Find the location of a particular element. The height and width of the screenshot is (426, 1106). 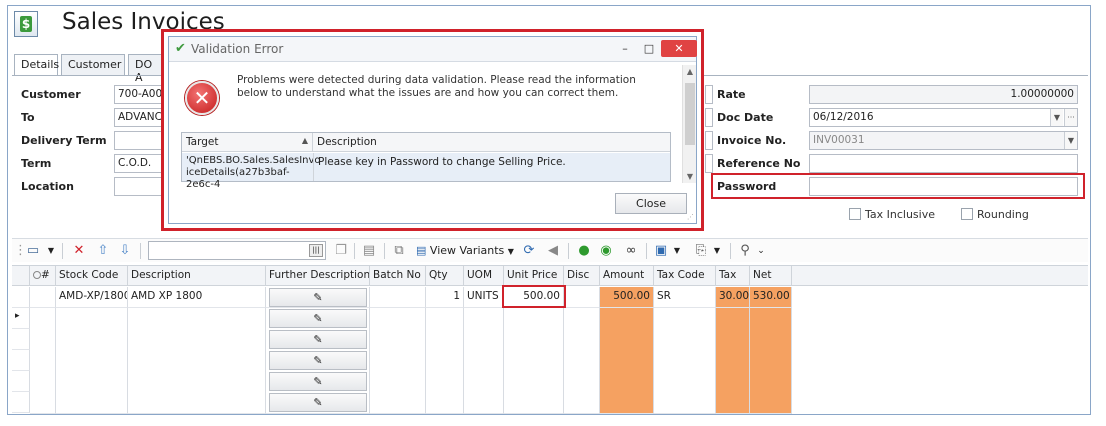

col-stock-code-body is located at coordinates (92, 361).